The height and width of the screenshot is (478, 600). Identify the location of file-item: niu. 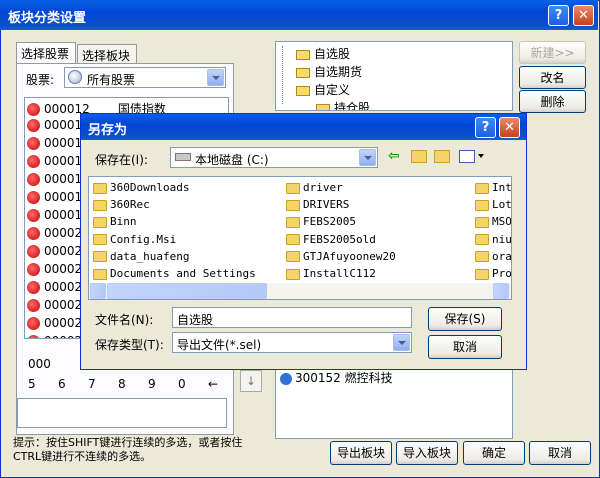
(493, 241).